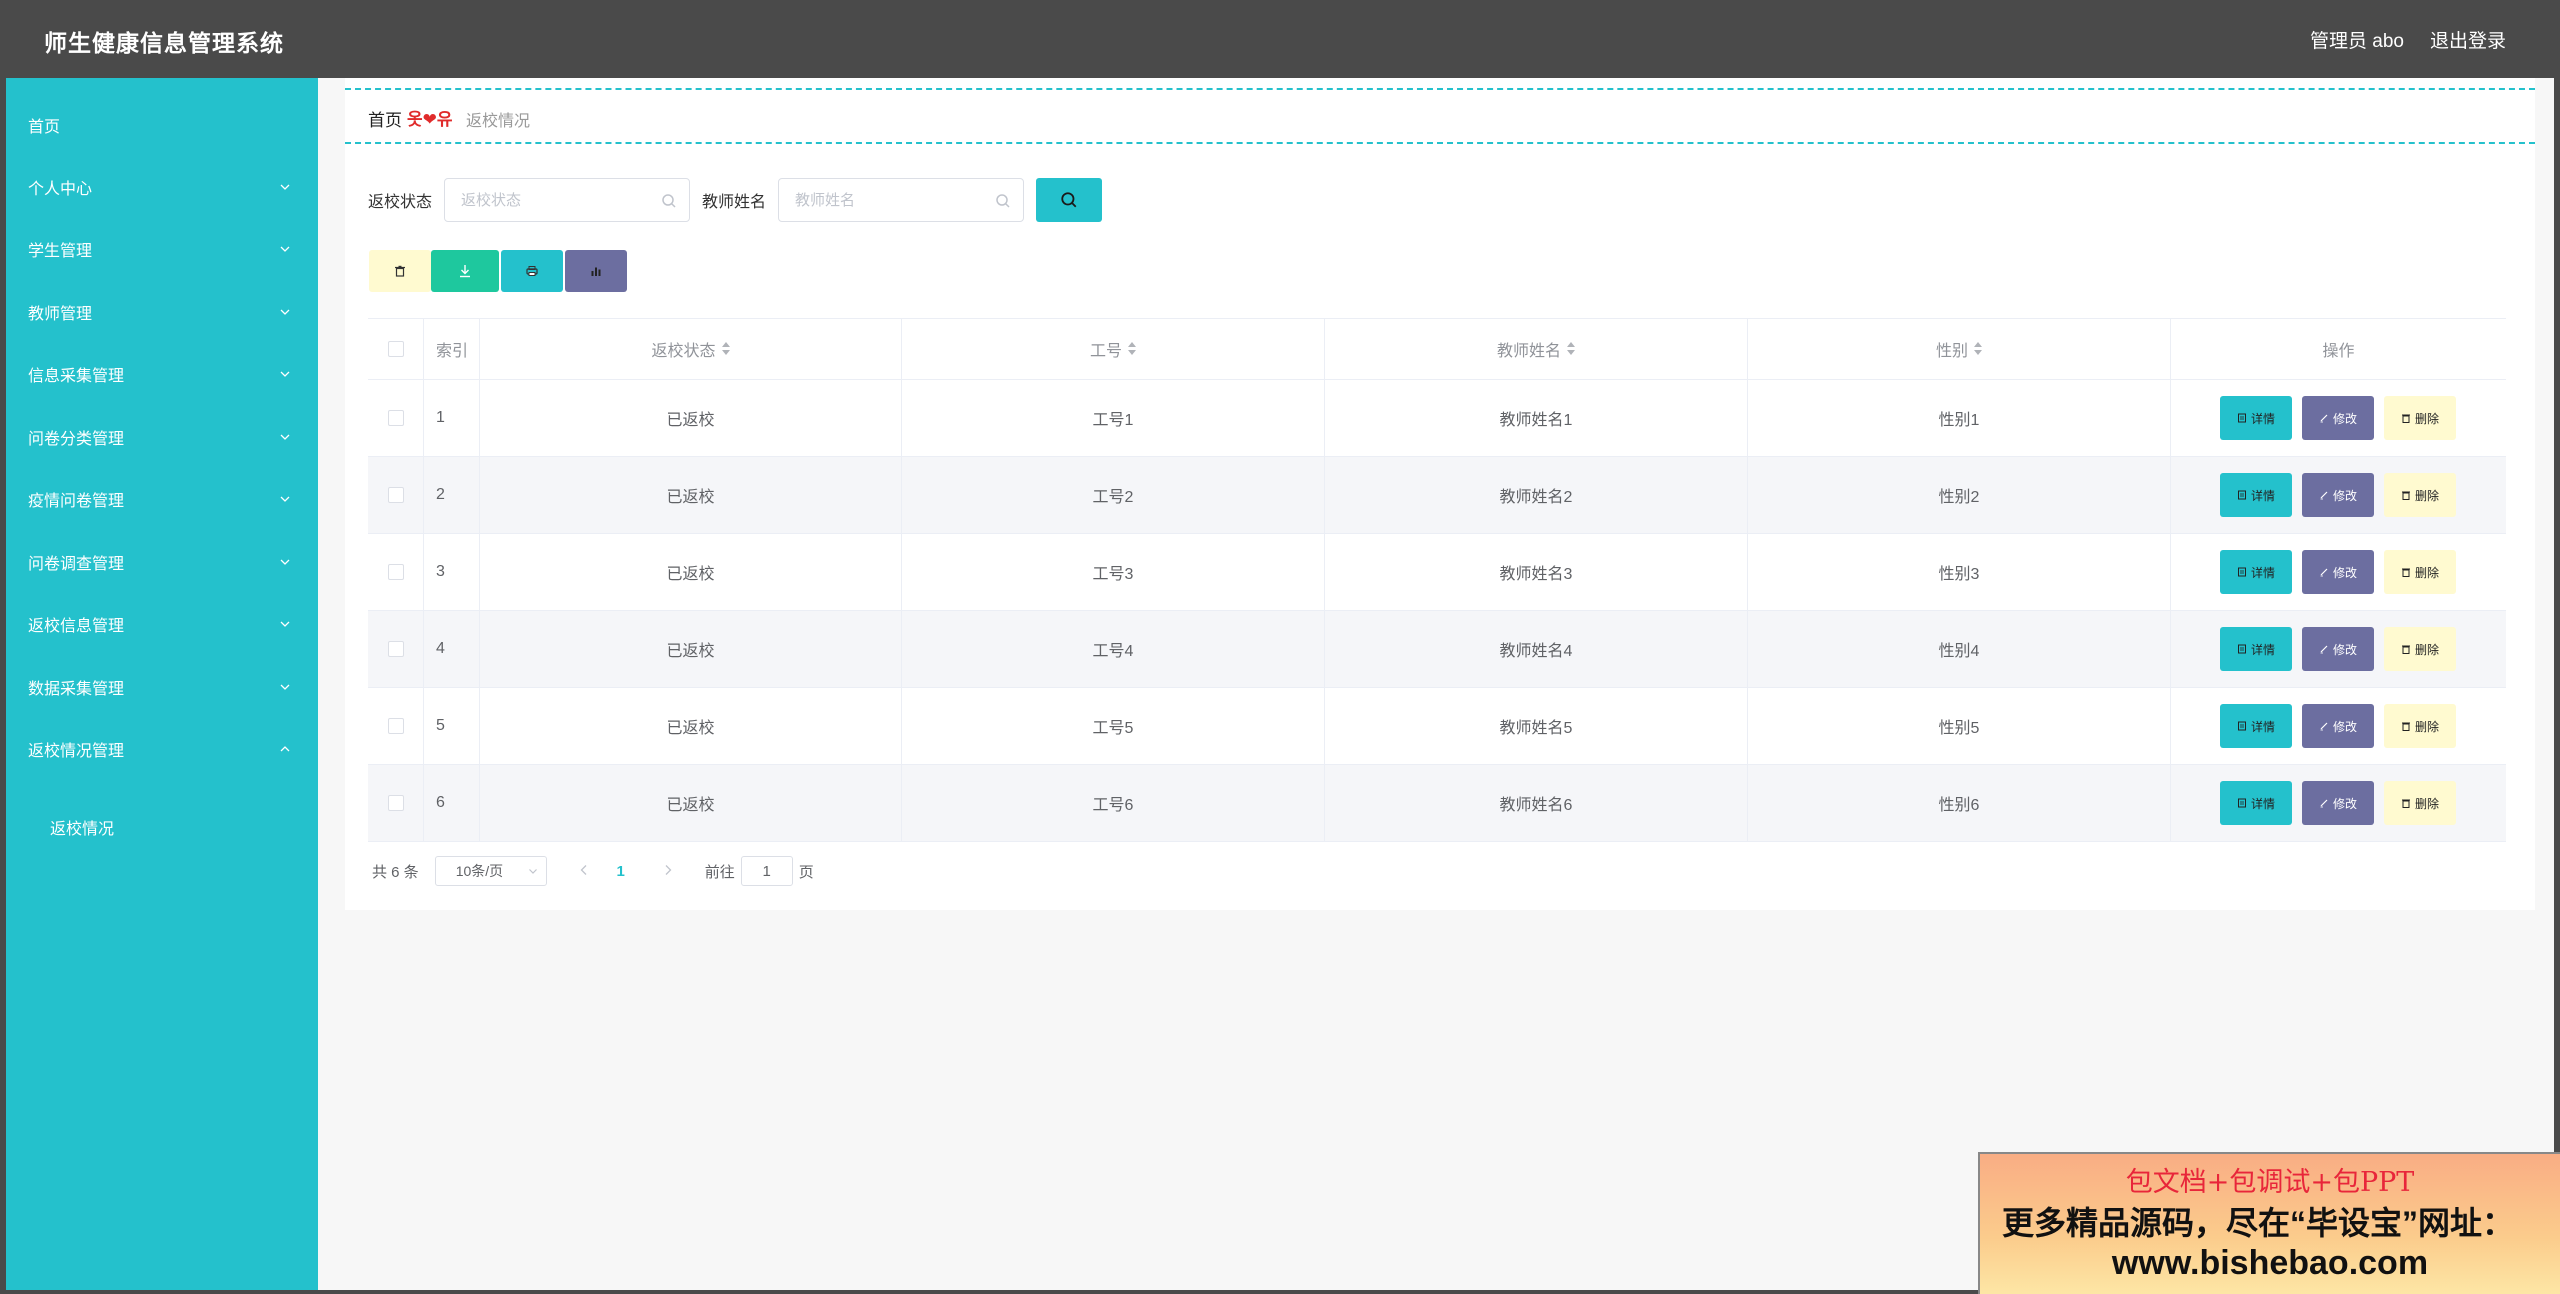 Image resolution: width=2560 pixels, height=1294 pixels. What do you see at coordinates (162, 827) in the screenshot?
I see `sidebar-subitem-return-status: 返校情况` at bounding box center [162, 827].